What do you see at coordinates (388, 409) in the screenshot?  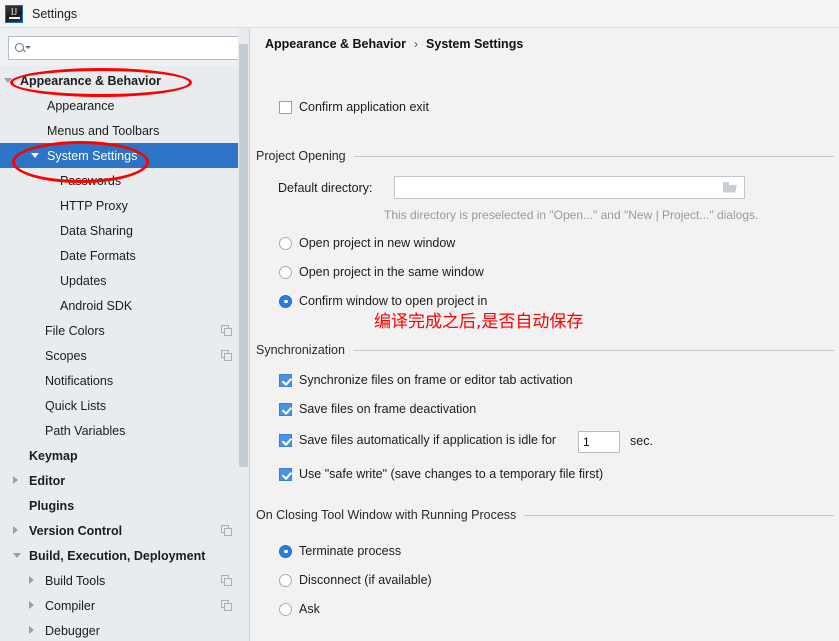 I see `save-files-deactivation-label: Save files on frame deactivation` at bounding box center [388, 409].